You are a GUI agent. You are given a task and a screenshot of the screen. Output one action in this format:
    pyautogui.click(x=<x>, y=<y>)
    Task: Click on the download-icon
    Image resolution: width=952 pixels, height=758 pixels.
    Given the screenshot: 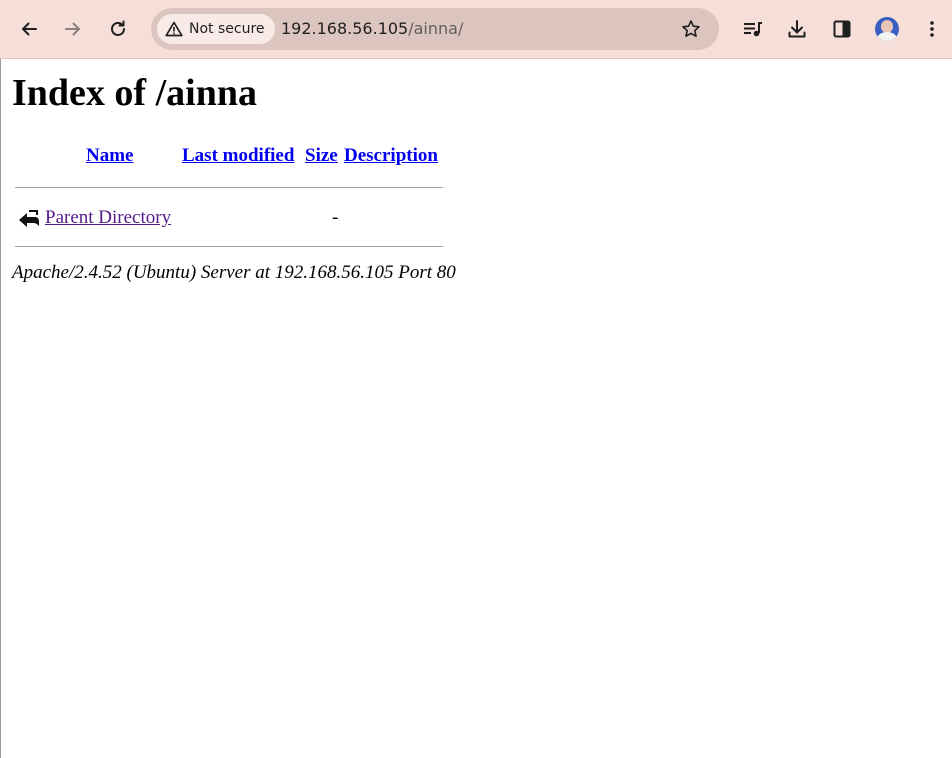 What is the action you would take?
    pyautogui.click(x=797, y=29)
    